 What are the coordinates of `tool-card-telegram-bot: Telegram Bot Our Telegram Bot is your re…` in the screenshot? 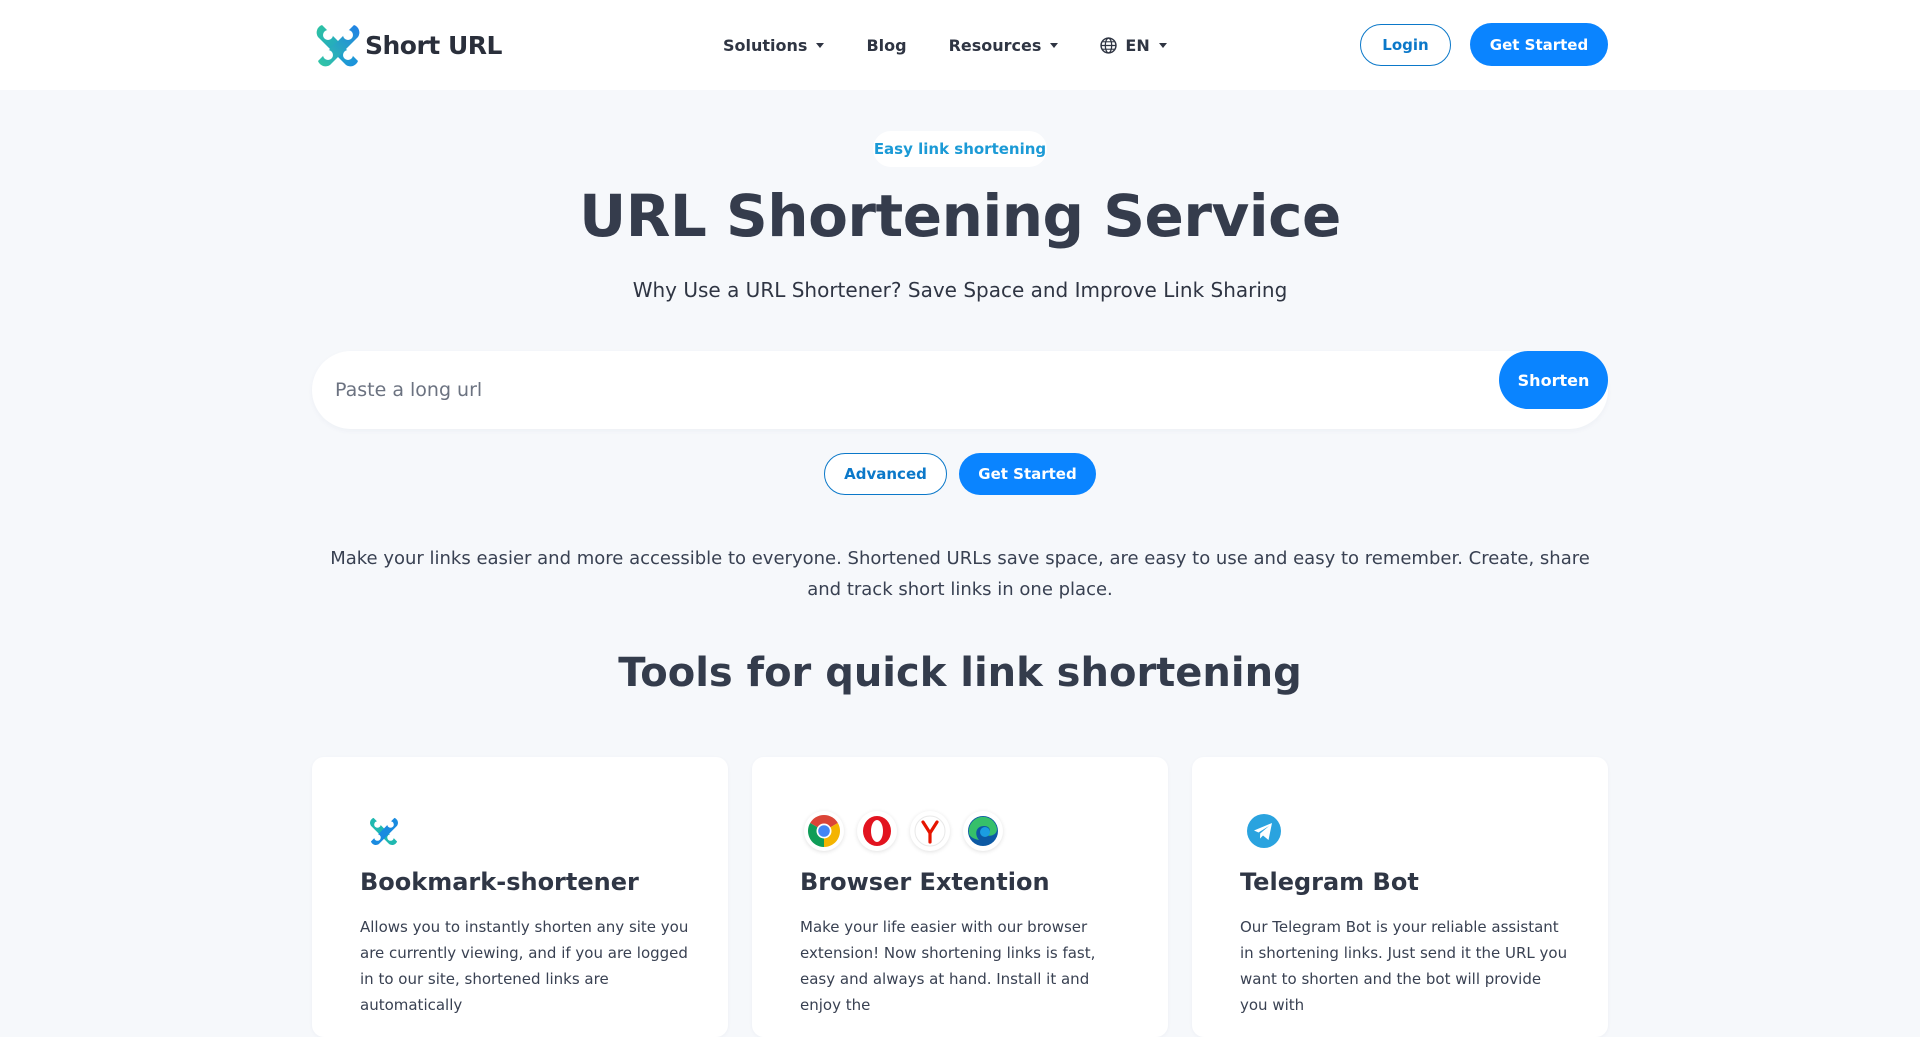 It's located at (1400, 897).